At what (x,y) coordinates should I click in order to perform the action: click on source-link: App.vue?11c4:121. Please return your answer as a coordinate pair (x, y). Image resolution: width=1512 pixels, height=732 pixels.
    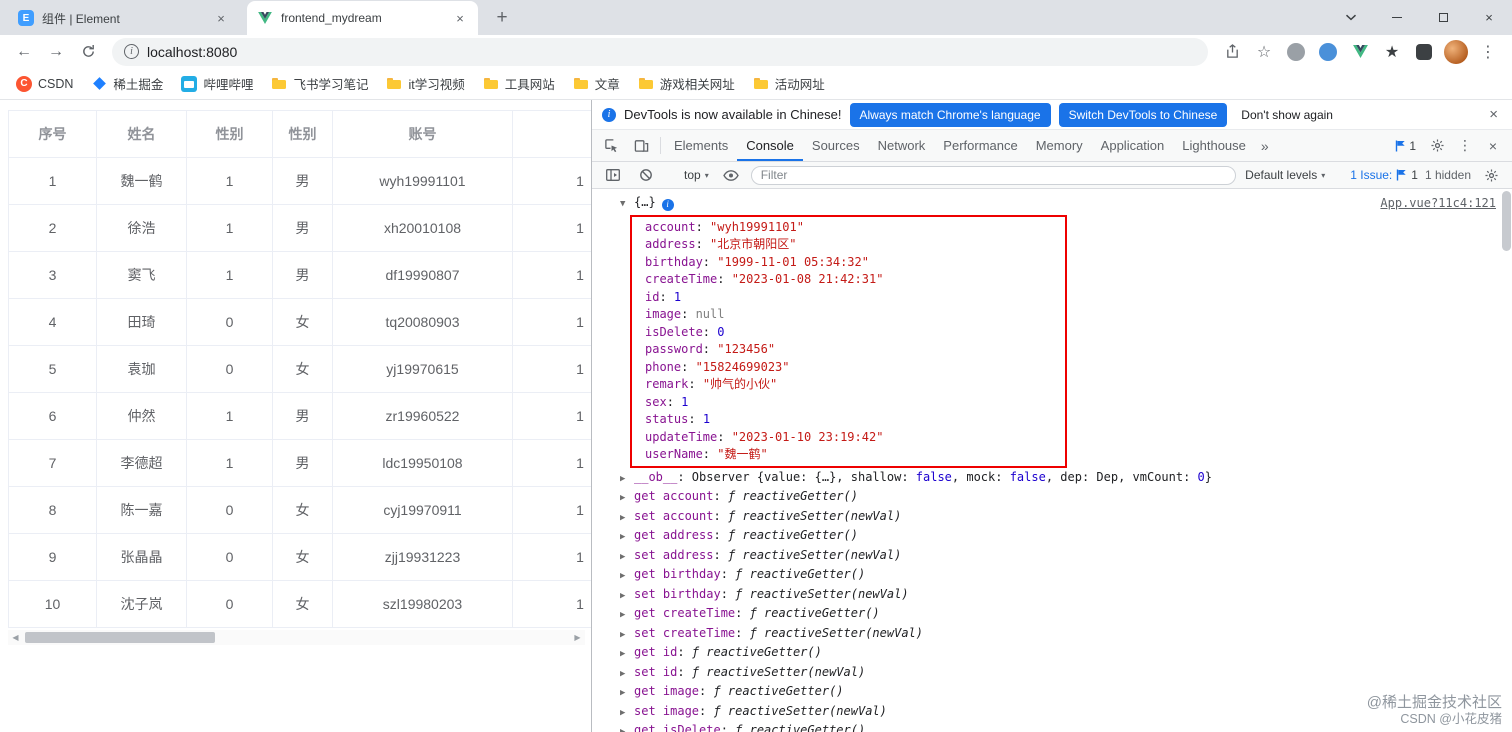
    Looking at the image, I should click on (1438, 203).